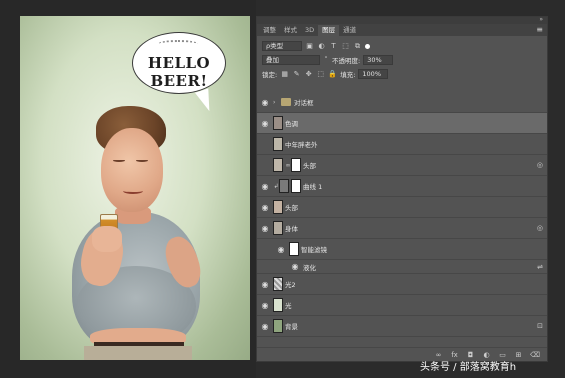  What do you see at coordinates (402, 165) in the screenshot?
I see `layer-row-head-masked: ◉ ∞ 头部 ◎` at bounding box center [402, 165].